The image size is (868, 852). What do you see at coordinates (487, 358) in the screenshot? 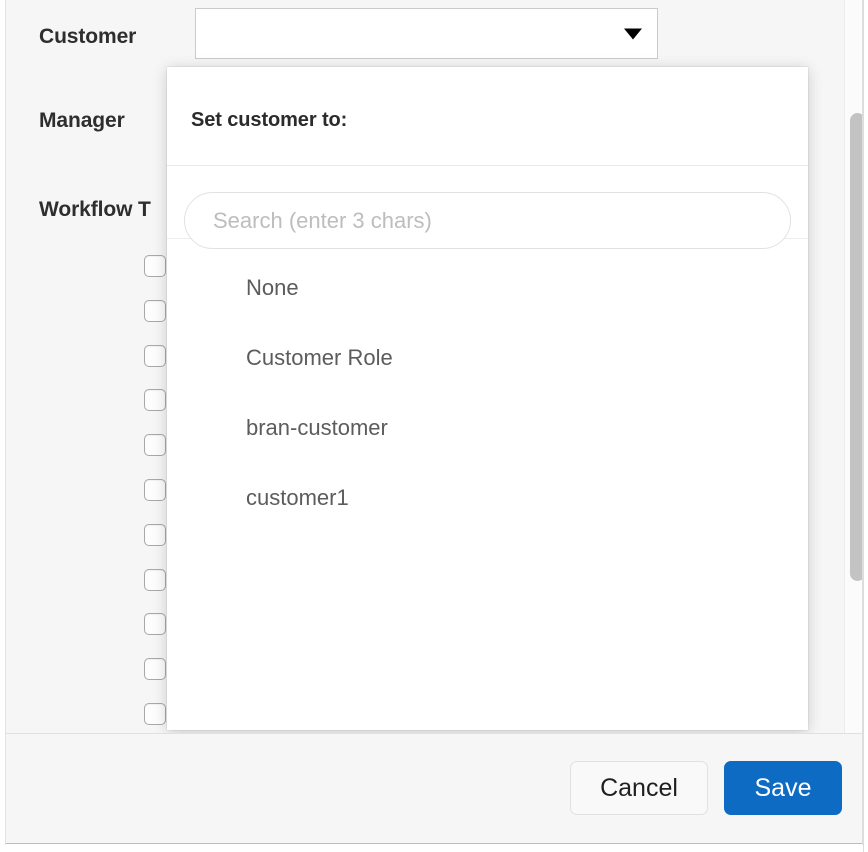
I see `list-item: Customer Role` at bounding box center [487, 358].